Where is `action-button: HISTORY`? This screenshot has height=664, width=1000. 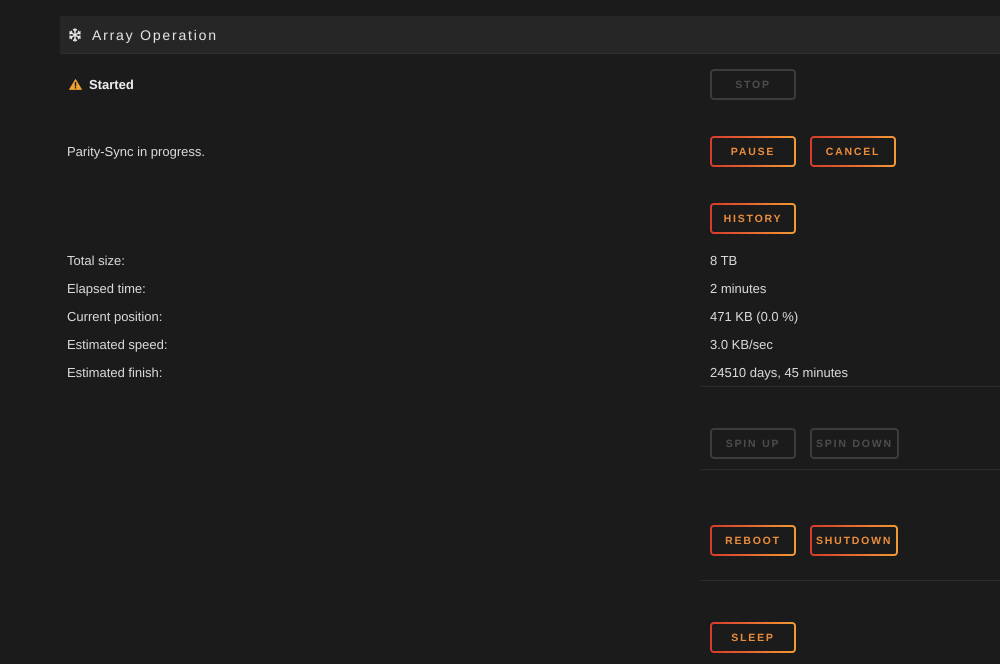 action-button: HISTORY is located at coordinates (753, 218).